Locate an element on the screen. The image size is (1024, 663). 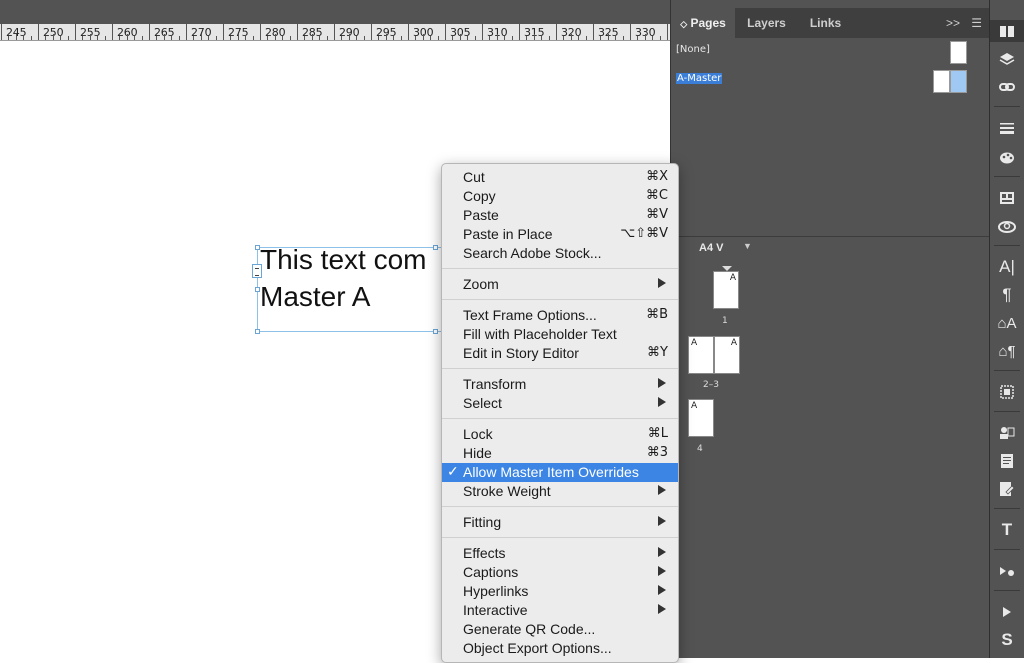
script-label-icon is located at coordinates (1007, 612).